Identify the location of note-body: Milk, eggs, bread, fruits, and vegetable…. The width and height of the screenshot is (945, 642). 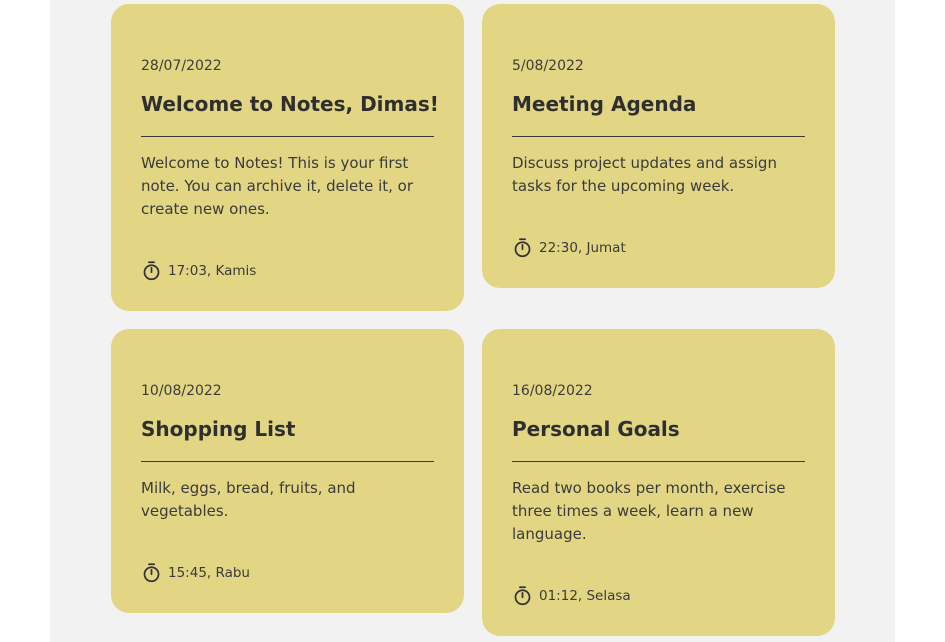
(248, 499).